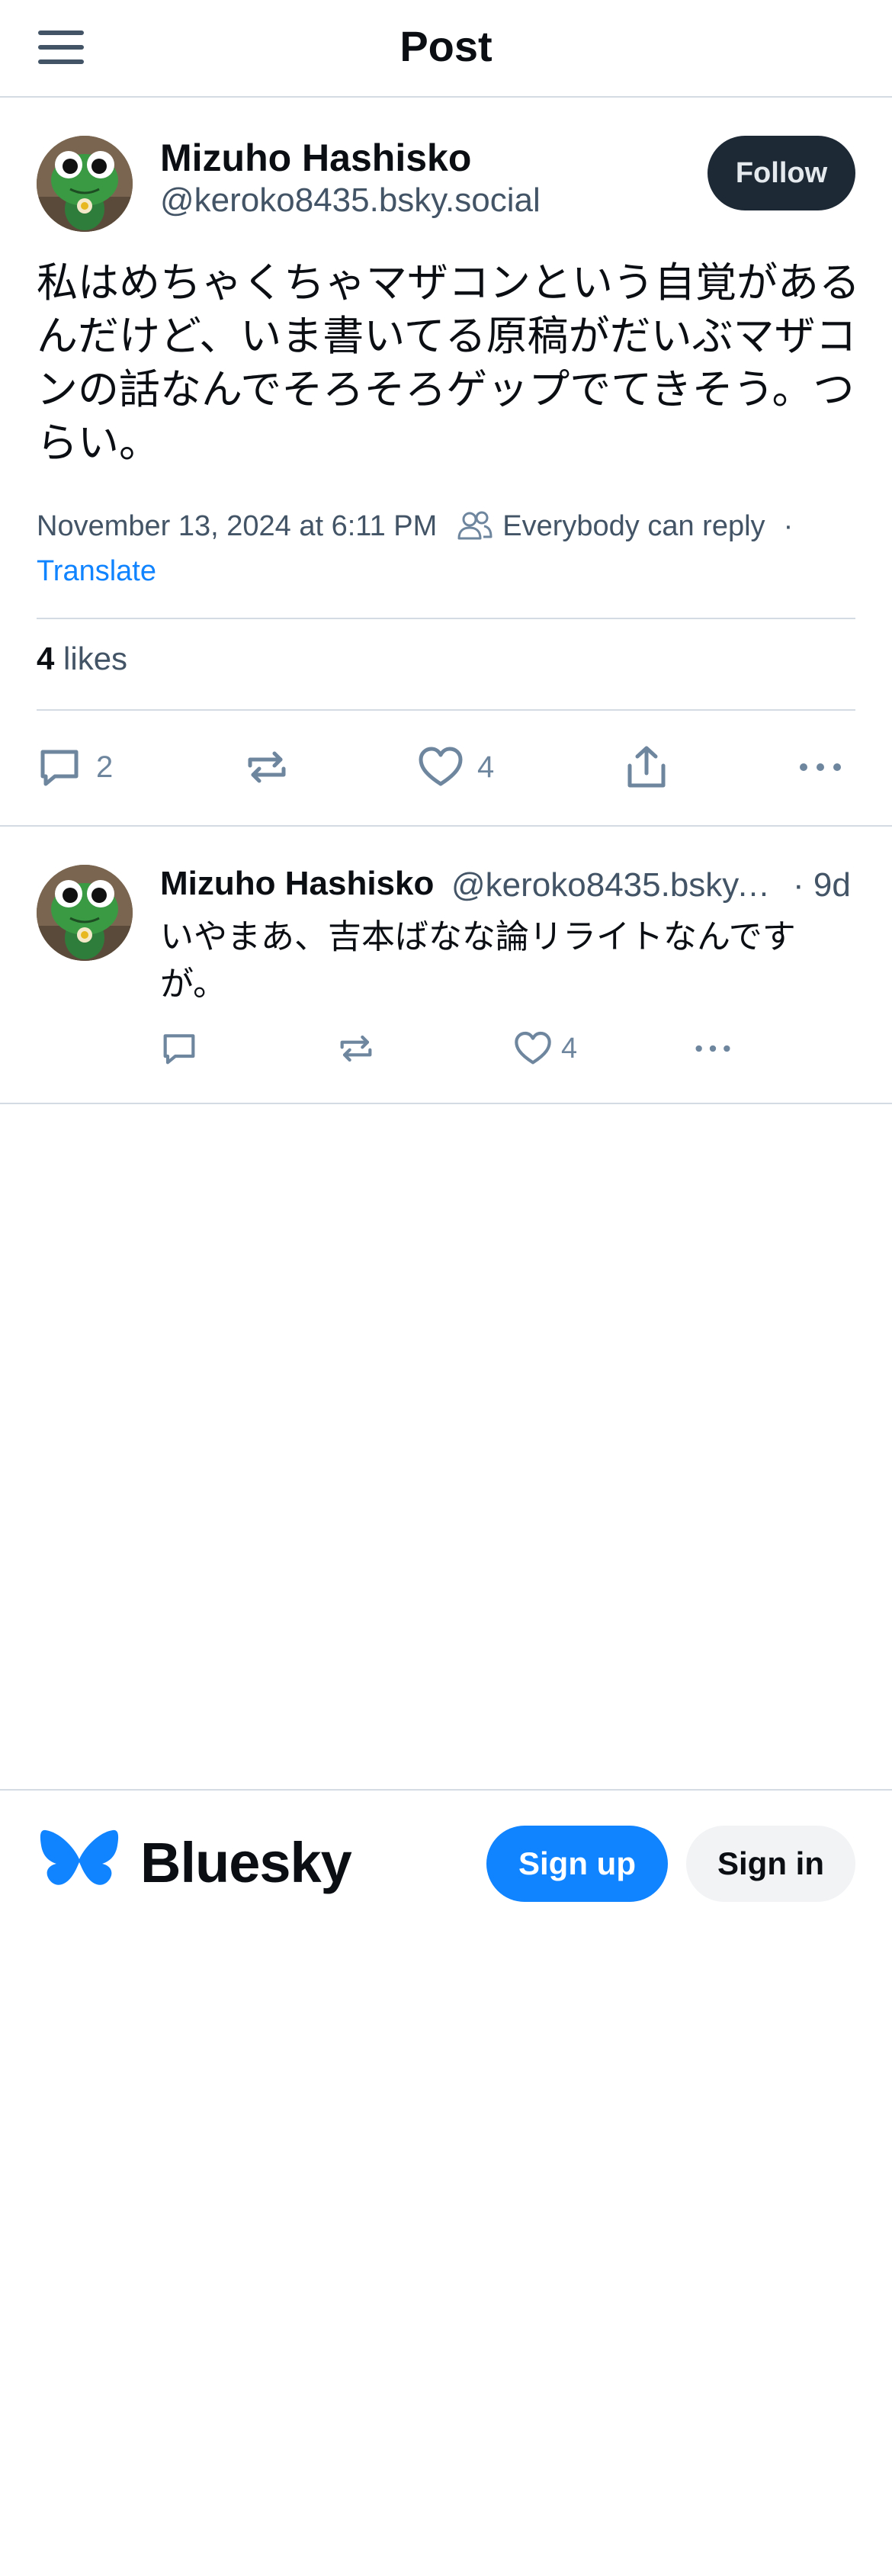  I want to click on people-icon, so click(475, 526).